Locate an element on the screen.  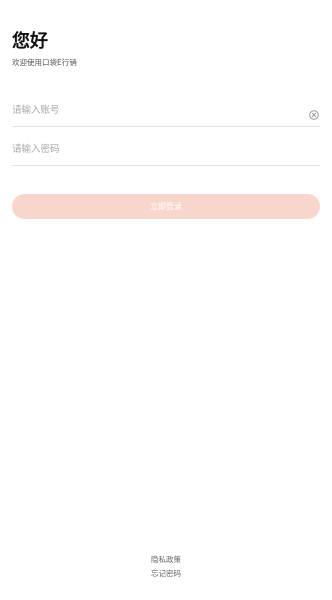
password-input is located at coordinates (157, 149).